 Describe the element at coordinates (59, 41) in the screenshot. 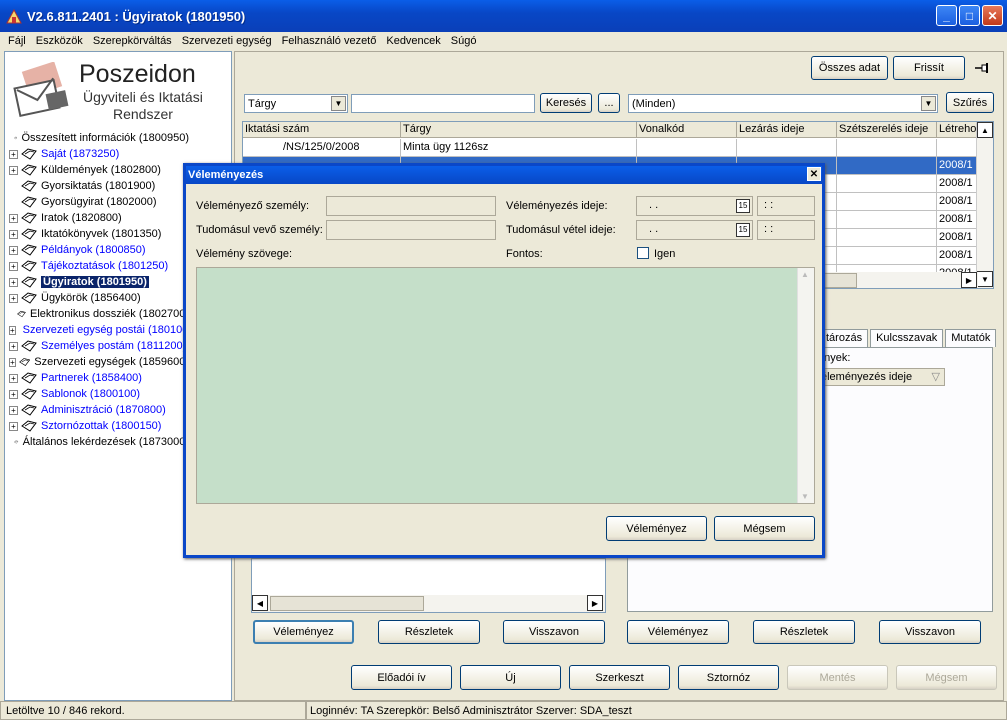

I see `menu-item-1: Eszközök` at that location.